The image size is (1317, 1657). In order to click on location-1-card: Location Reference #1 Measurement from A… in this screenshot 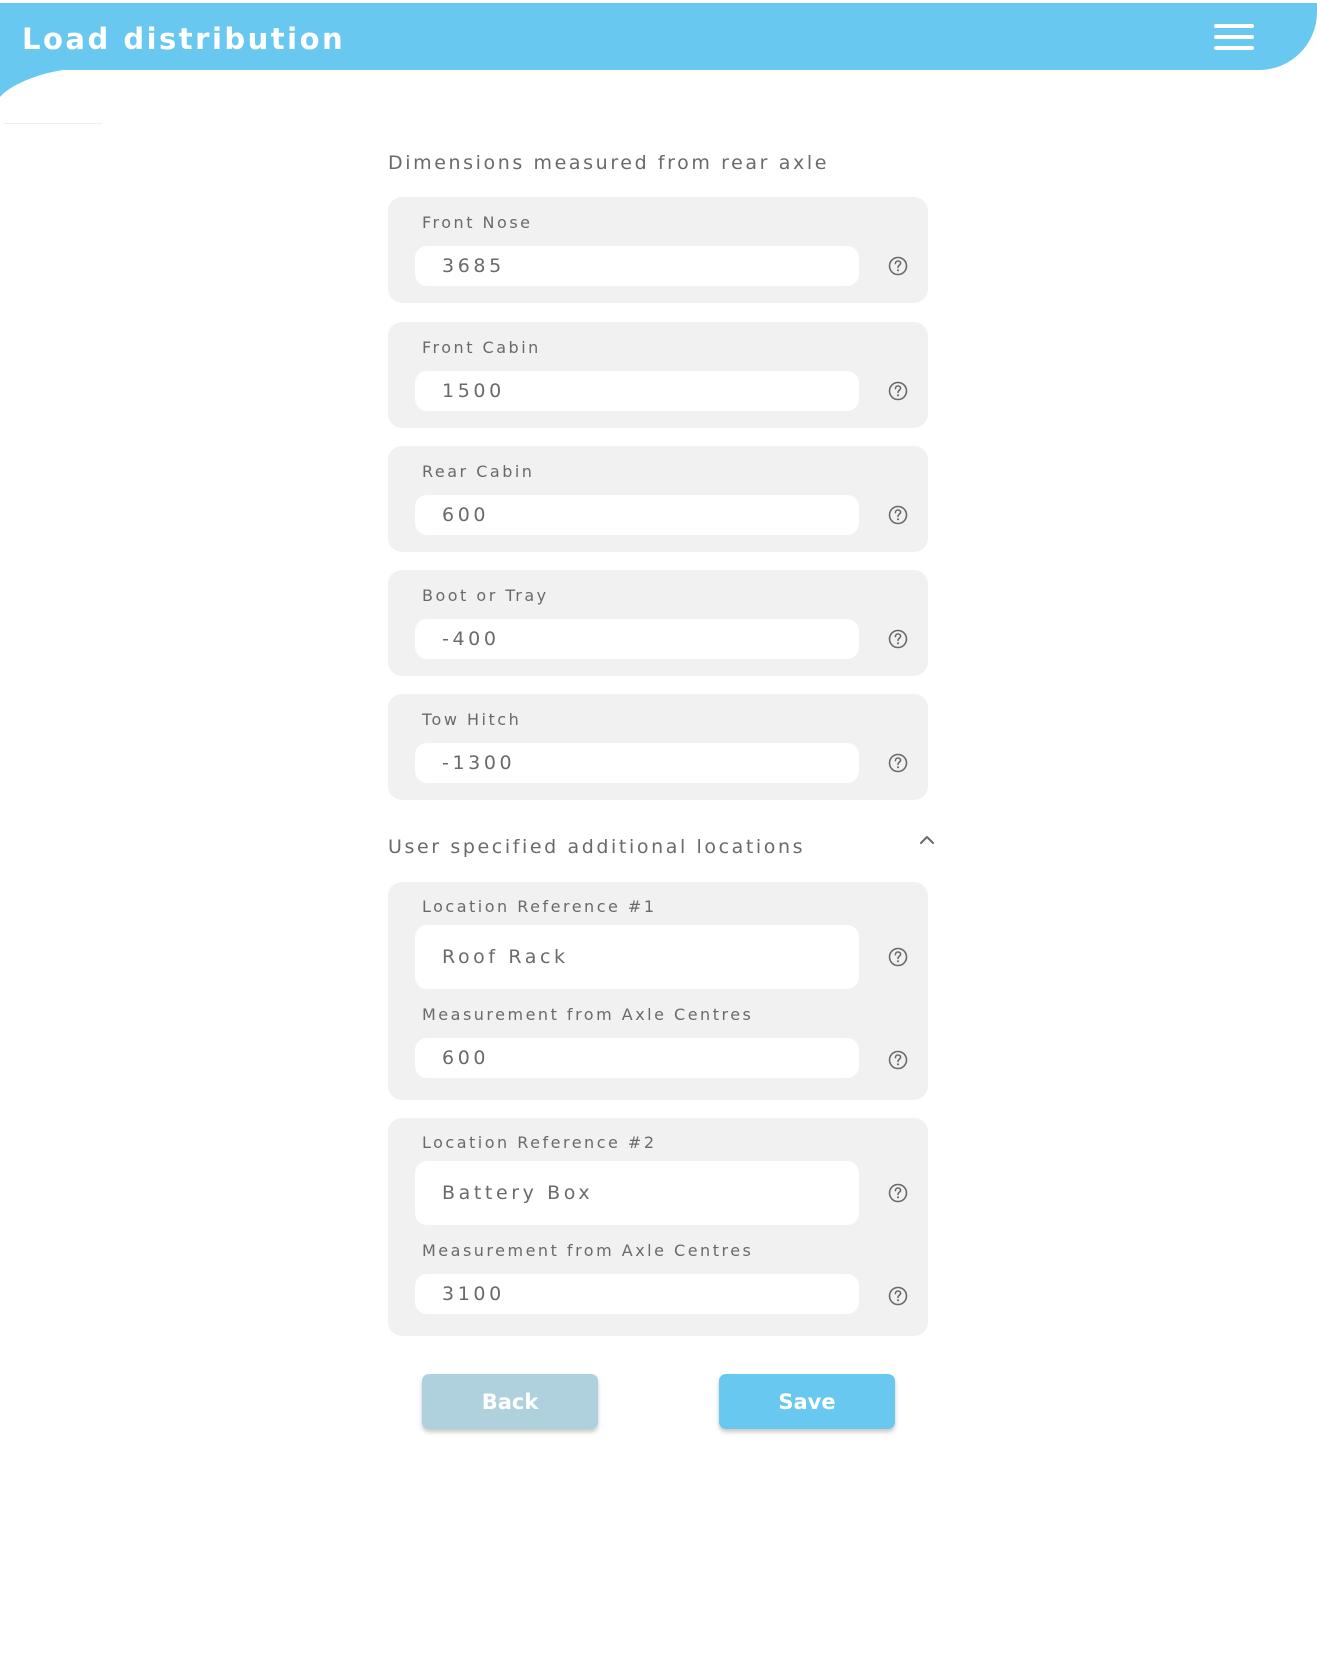, I will do `click(658, 991)`.